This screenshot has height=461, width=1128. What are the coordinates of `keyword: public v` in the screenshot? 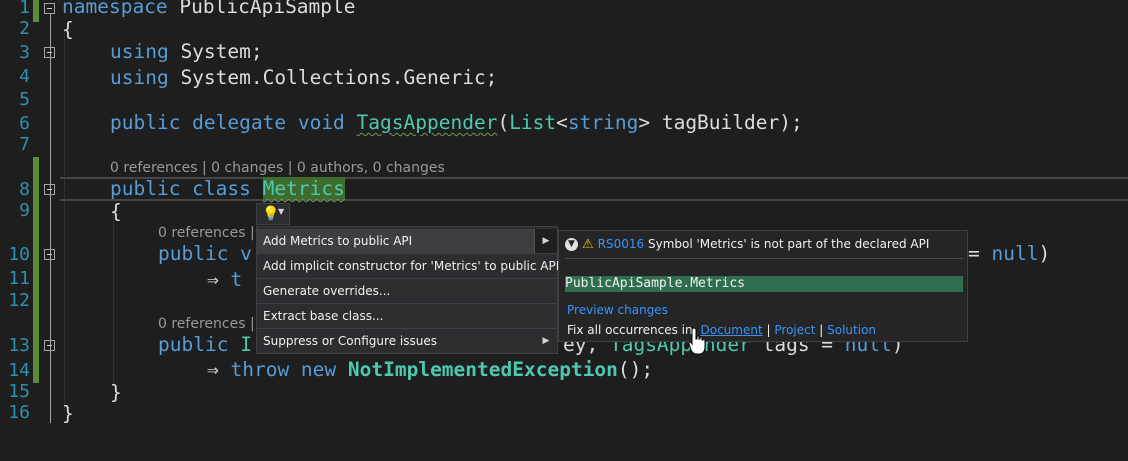 It's located at (205, 253).